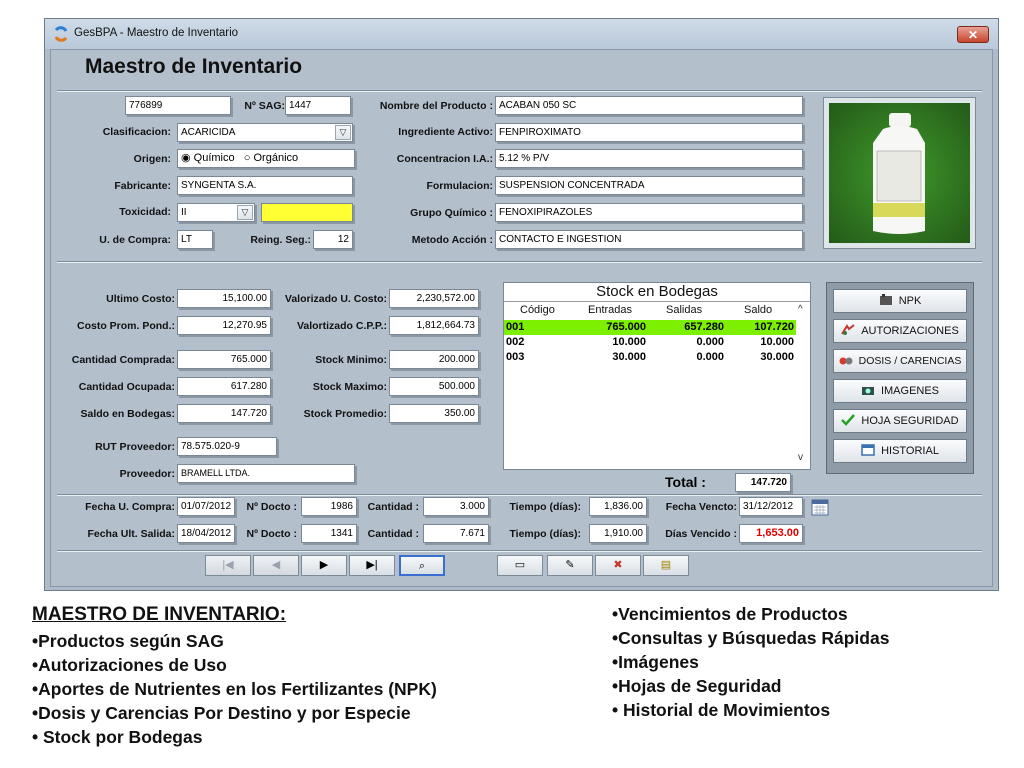  Describe the element at coordinates (142, 186) in the screenshot. I see `fabricante-label: Fabricante:` at that location.